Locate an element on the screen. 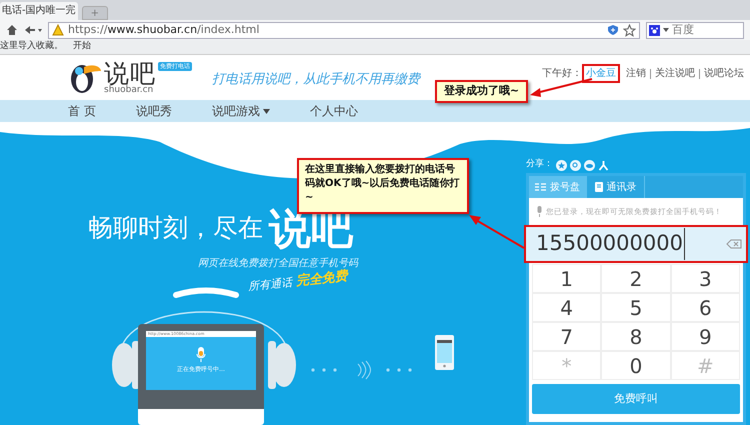  bookmark-link: 这里导入收藏。 is located at coordinates (31, 47).